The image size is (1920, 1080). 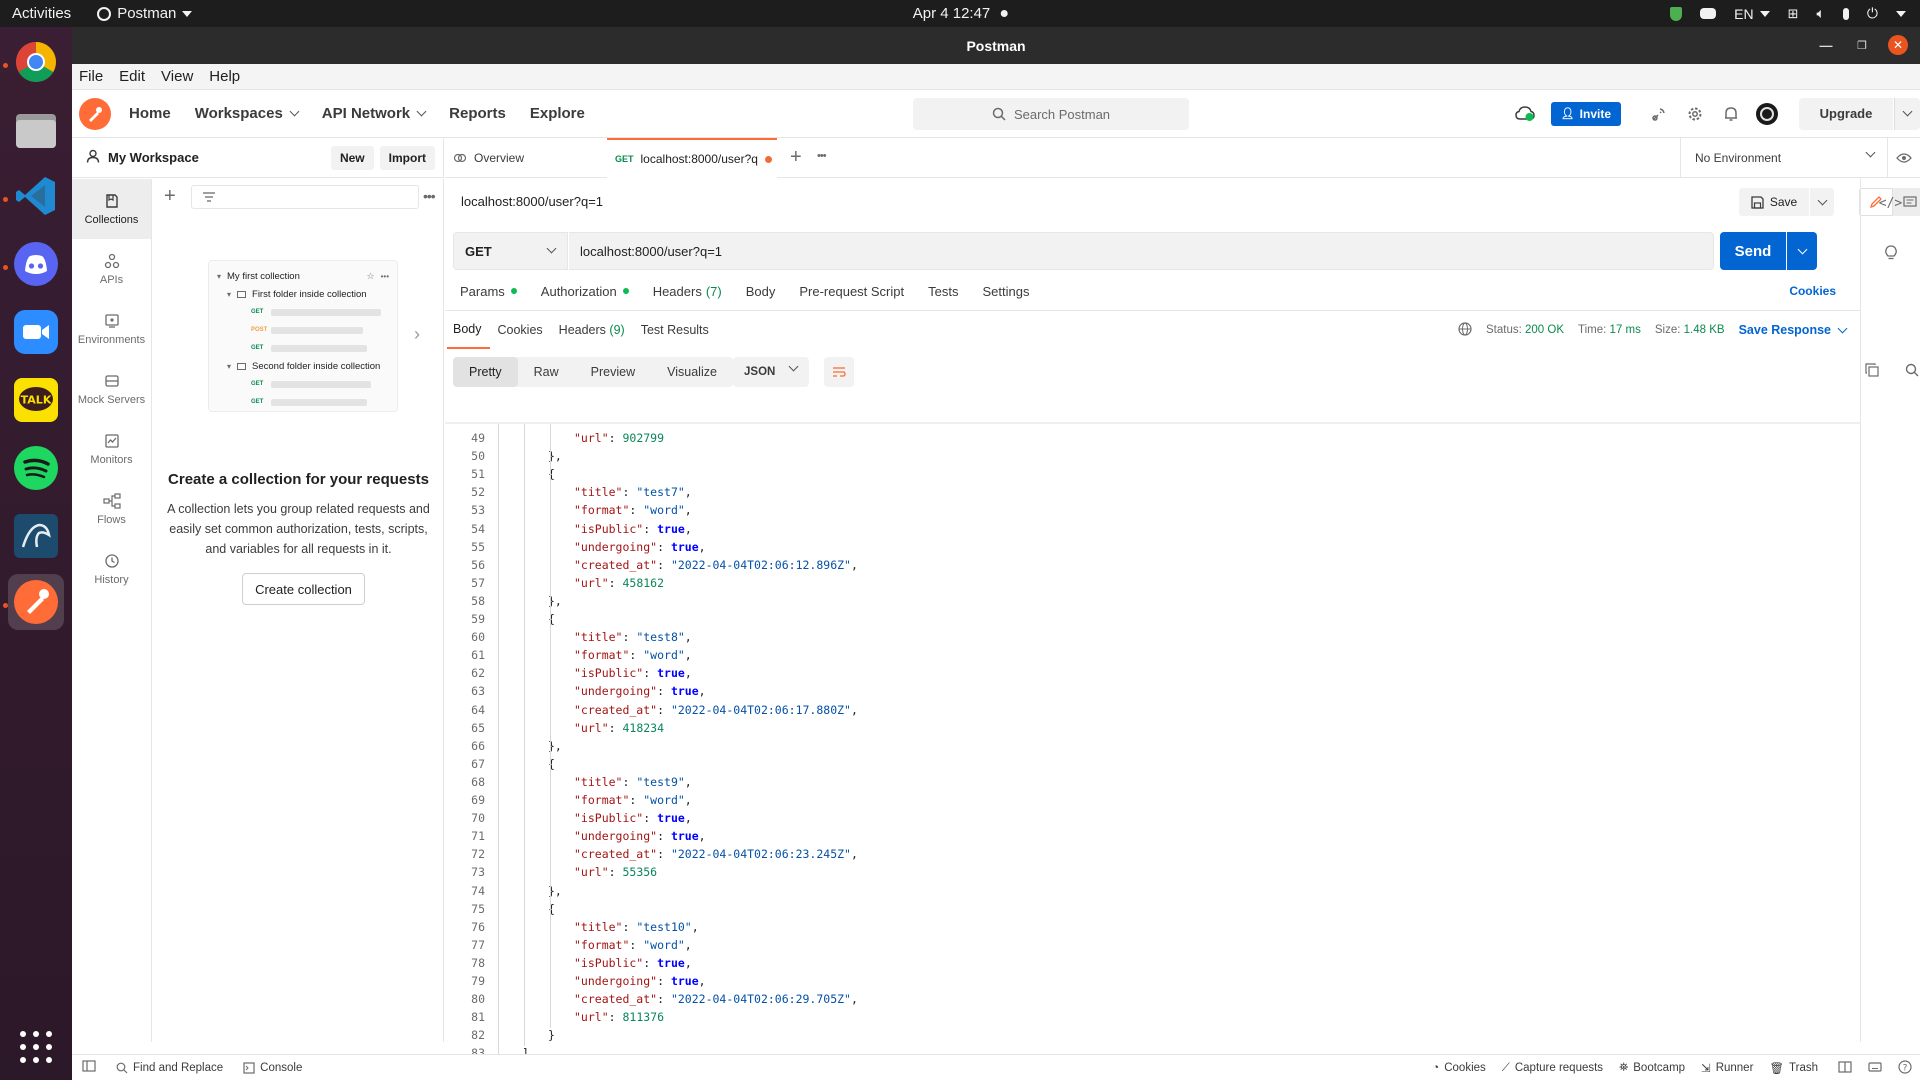 What do you see at coordinates (520, 330) in the screenshot?
I see `tab-response-cookies: Cookies` at bounding box center [520, 330].